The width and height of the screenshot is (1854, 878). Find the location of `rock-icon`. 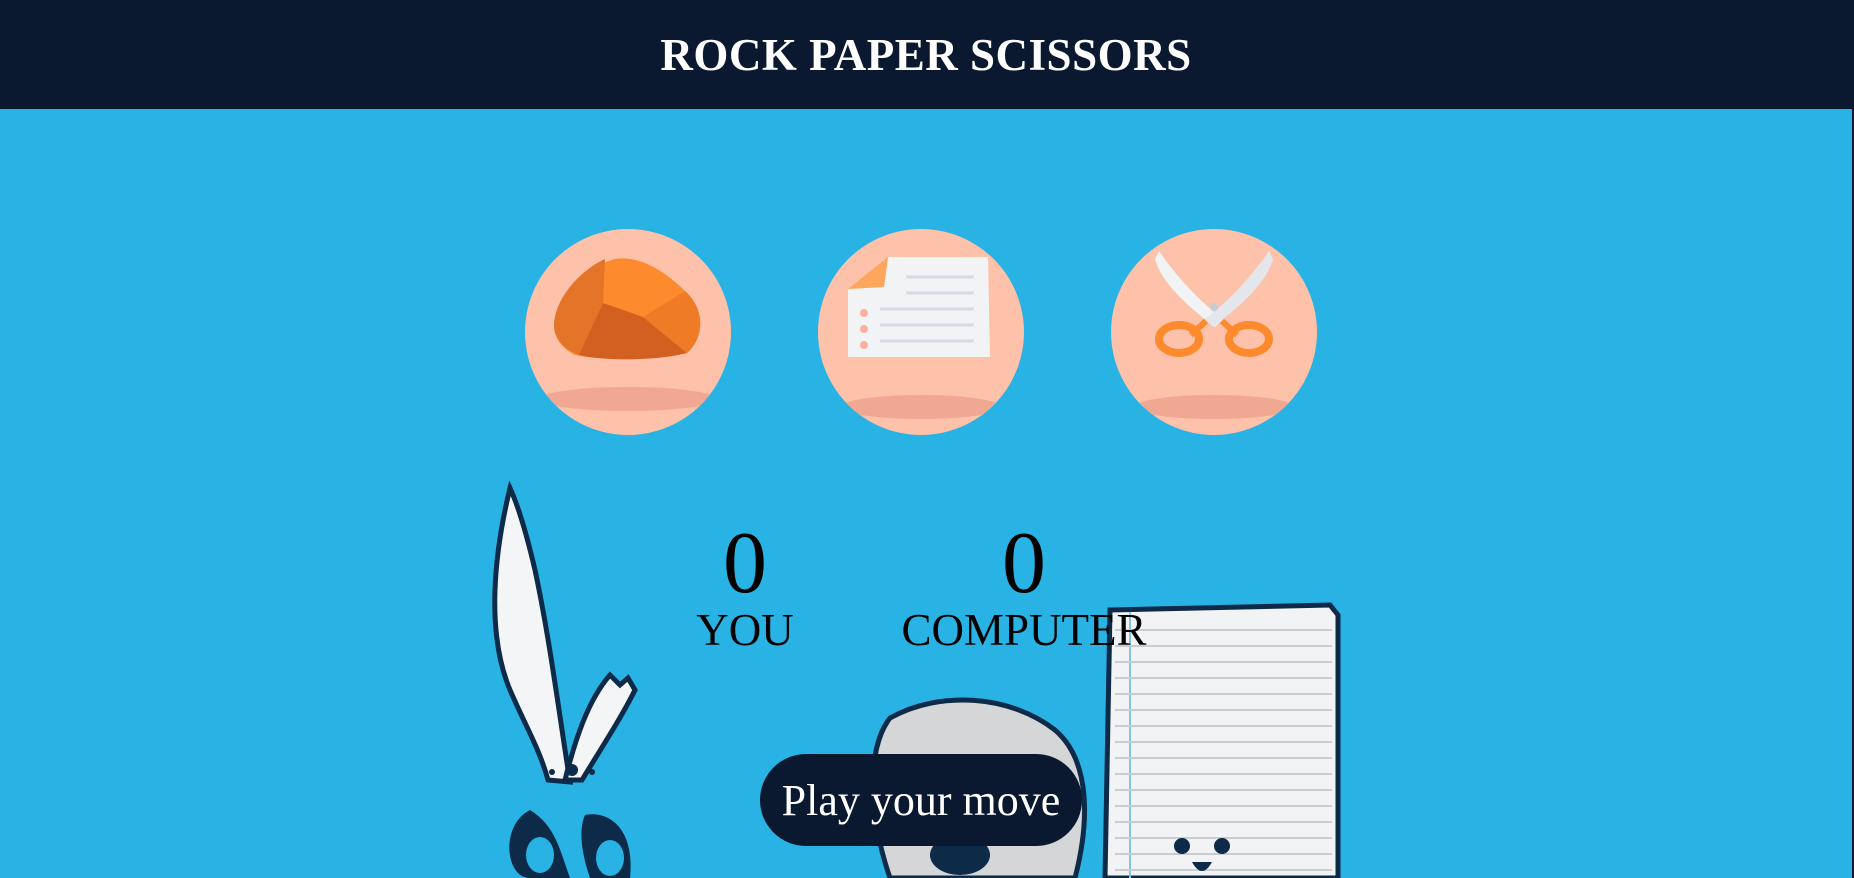

rock-icon is located at coordinates (628, 334).